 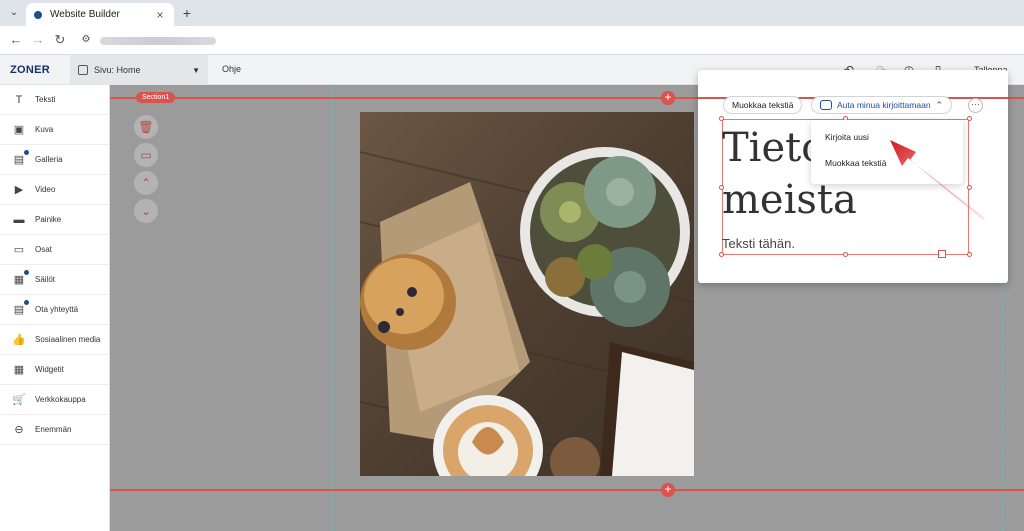 I want to click on ai-assist-button: Auta minua kirjoittamaan ⌃, so click(x=882, y=105).